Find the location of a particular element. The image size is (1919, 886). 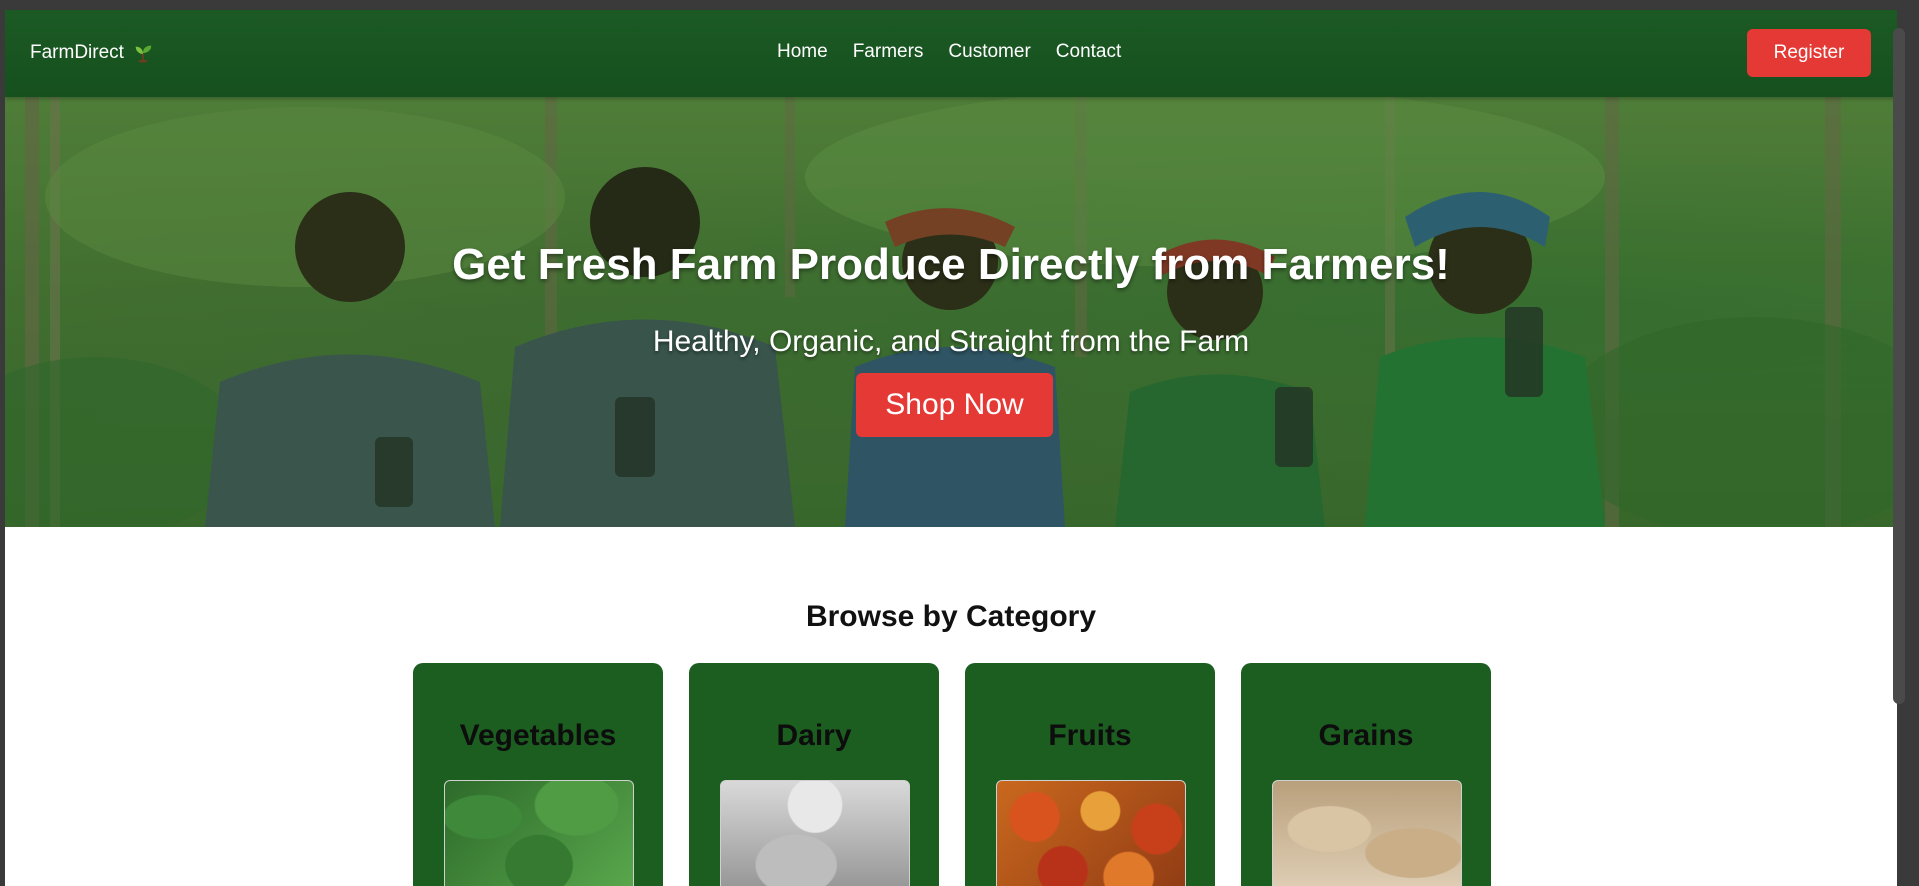

categories-title: Browse by Category is located at coordinates (951, 616).